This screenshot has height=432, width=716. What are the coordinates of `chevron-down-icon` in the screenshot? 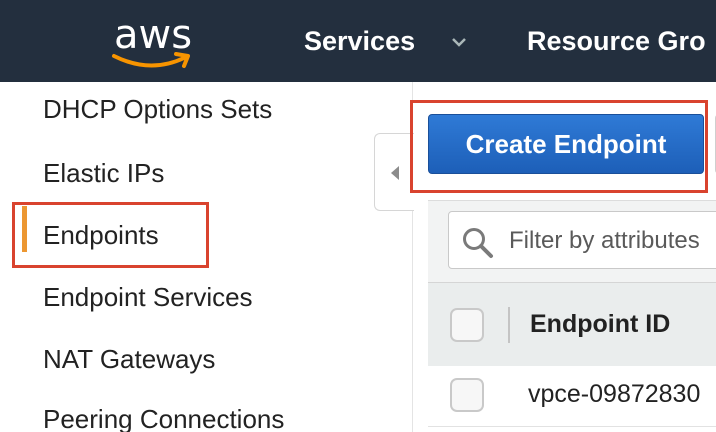 It's located at (459, 42).